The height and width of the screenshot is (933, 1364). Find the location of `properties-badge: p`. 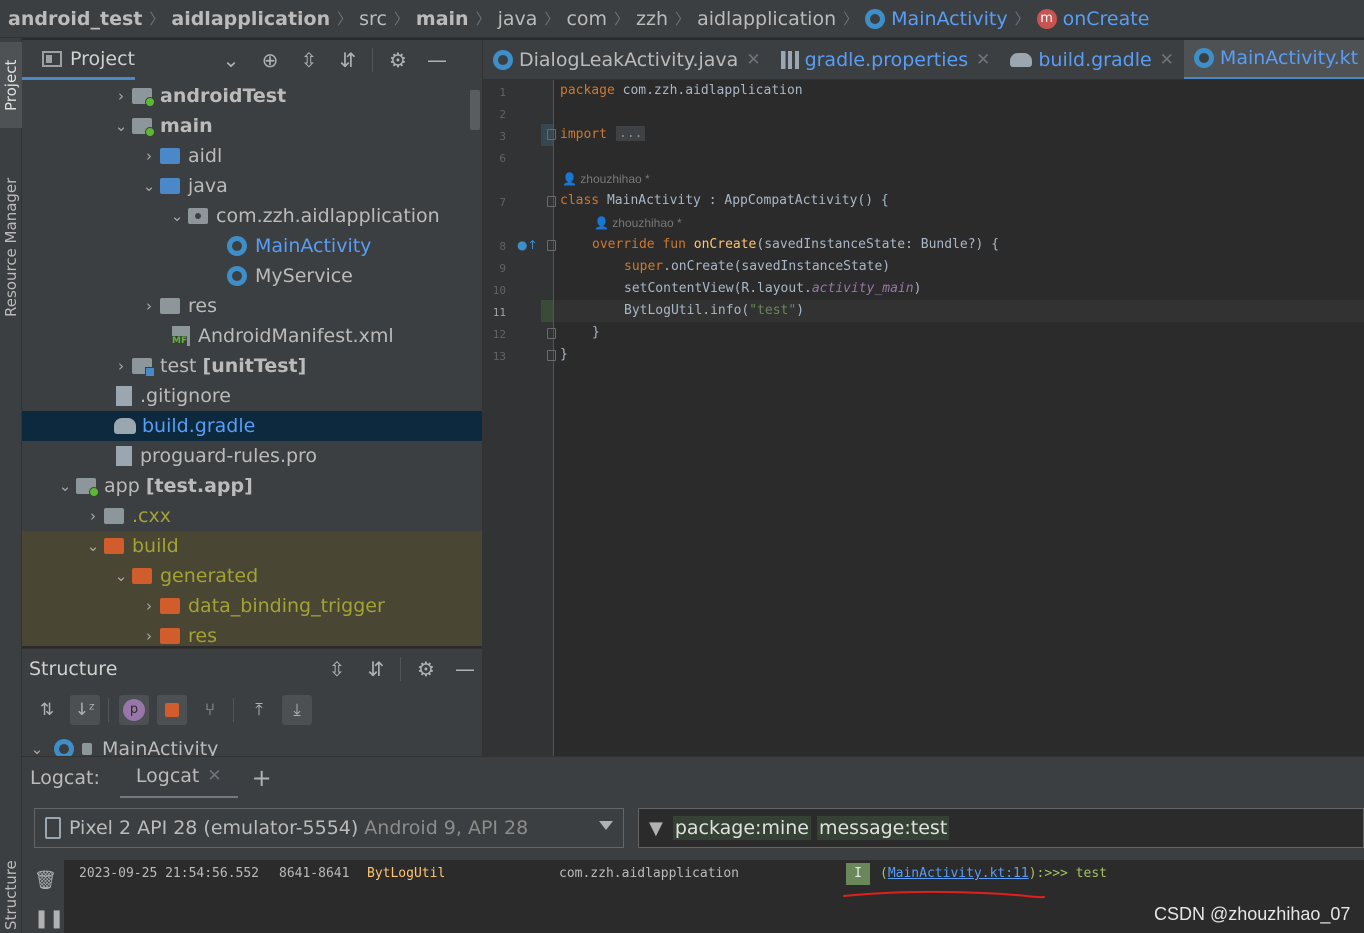

properties-badge: p is located at coordinates (134, 710).